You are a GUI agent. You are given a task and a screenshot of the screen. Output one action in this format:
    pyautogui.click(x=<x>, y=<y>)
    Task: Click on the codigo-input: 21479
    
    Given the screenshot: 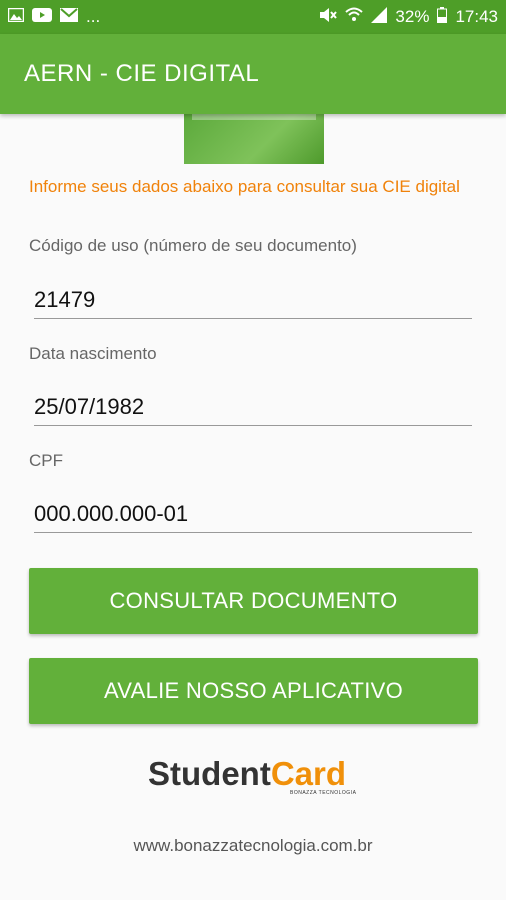 What is the action you would take?
    pyautogui.click(x=253, y=301)
    